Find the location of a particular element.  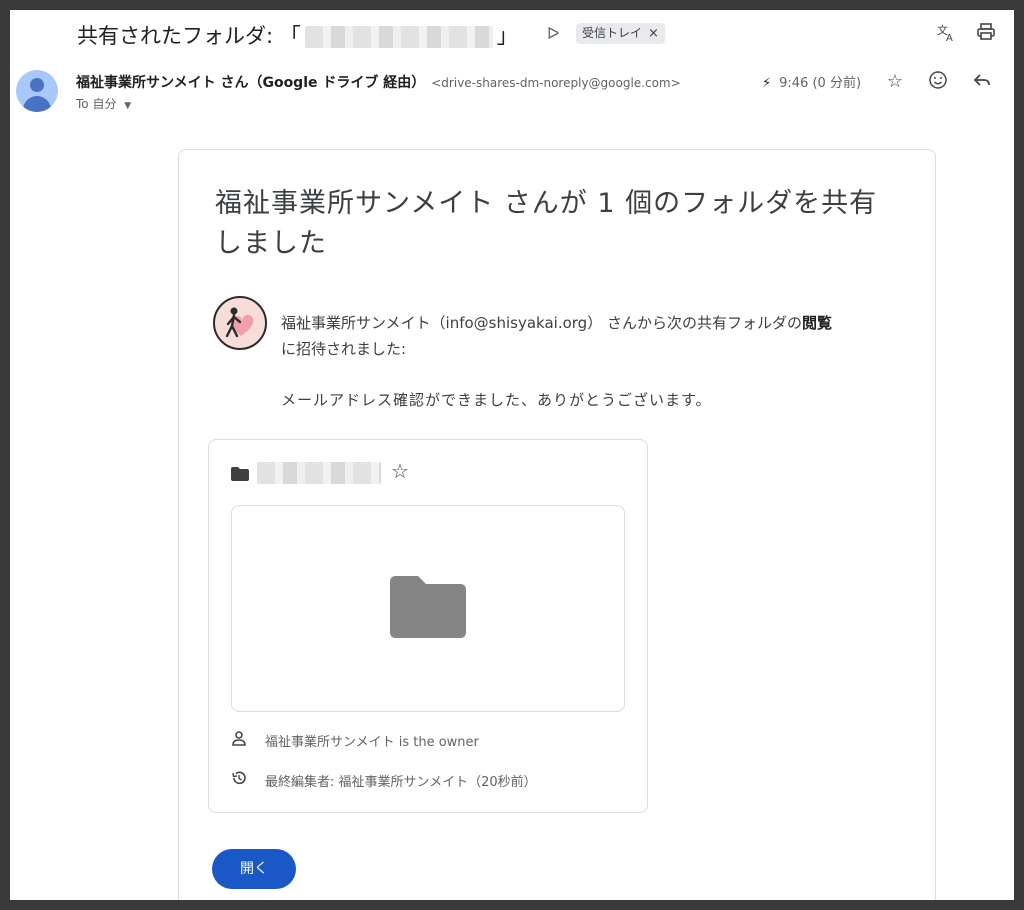

subject-suffix: 」 is located at coordinates (507, 36).